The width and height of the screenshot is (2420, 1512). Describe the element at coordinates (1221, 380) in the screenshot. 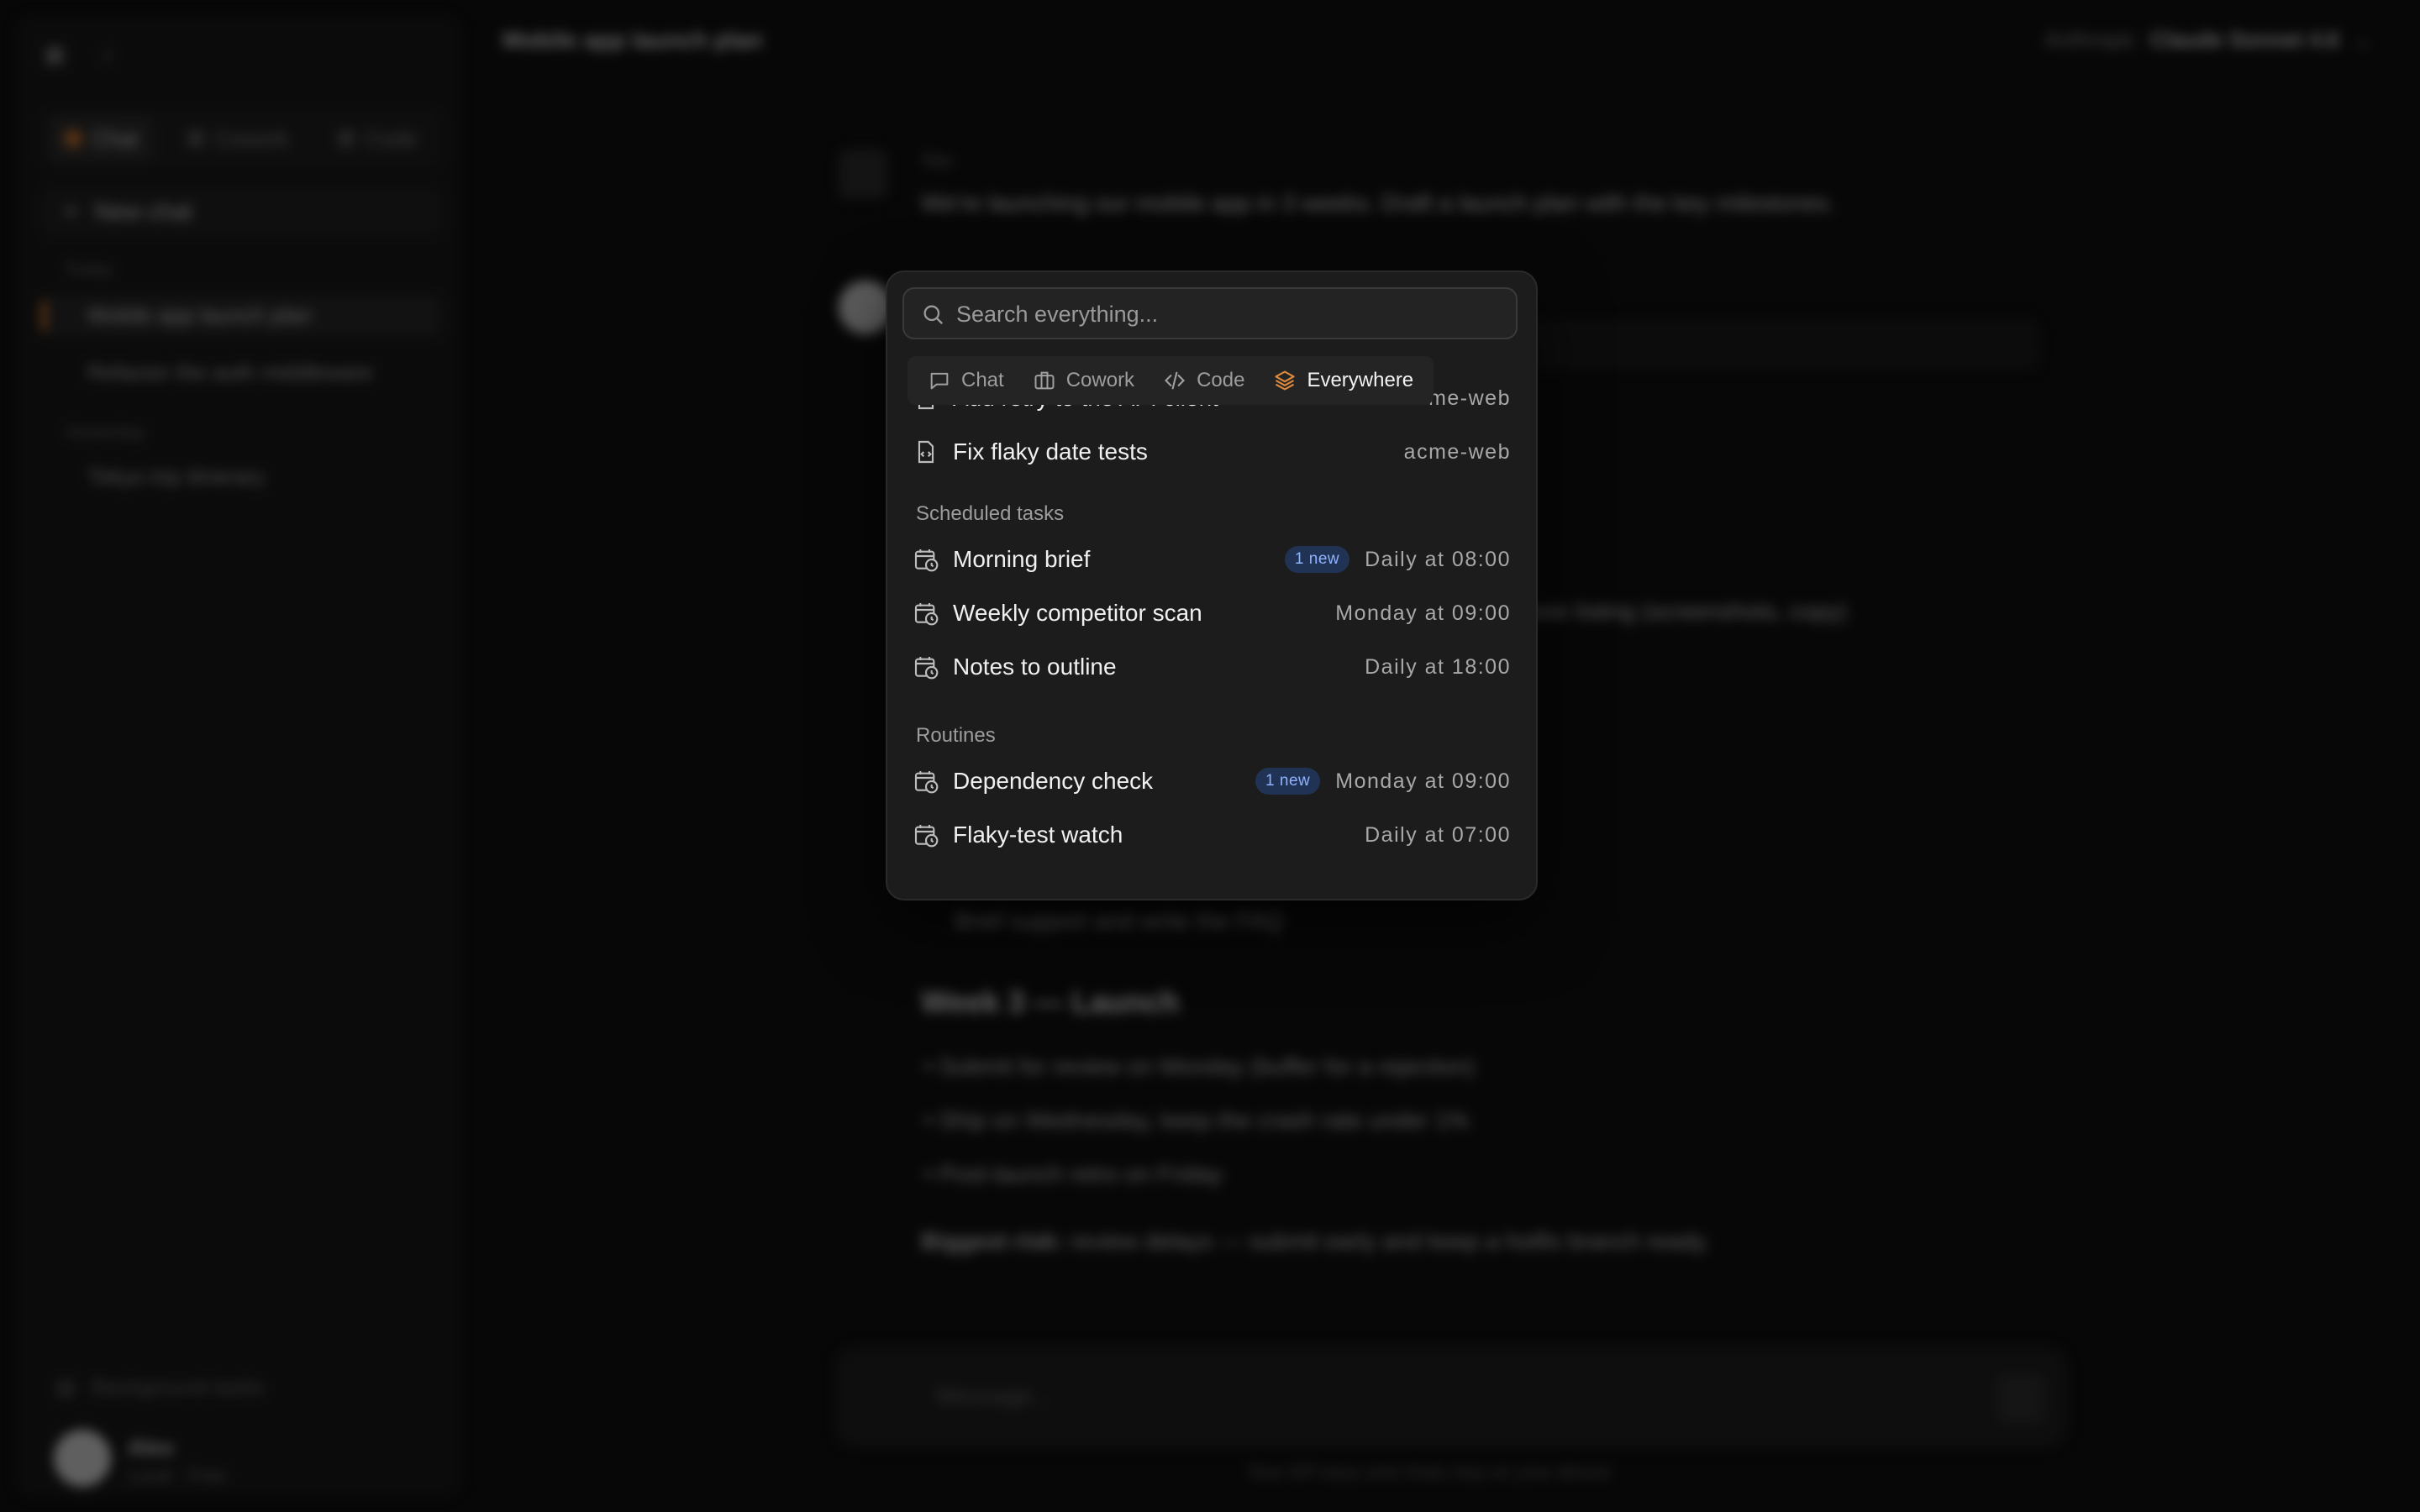

I see `filter-label: Code` at that location.